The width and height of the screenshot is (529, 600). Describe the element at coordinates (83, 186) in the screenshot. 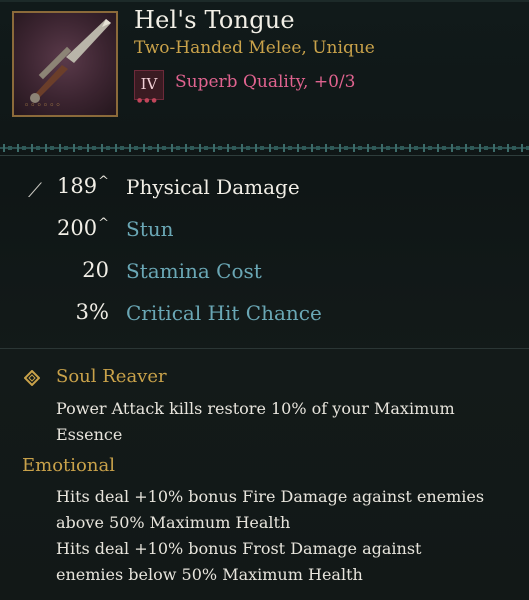

I see `stat-value: 189^` at that location.